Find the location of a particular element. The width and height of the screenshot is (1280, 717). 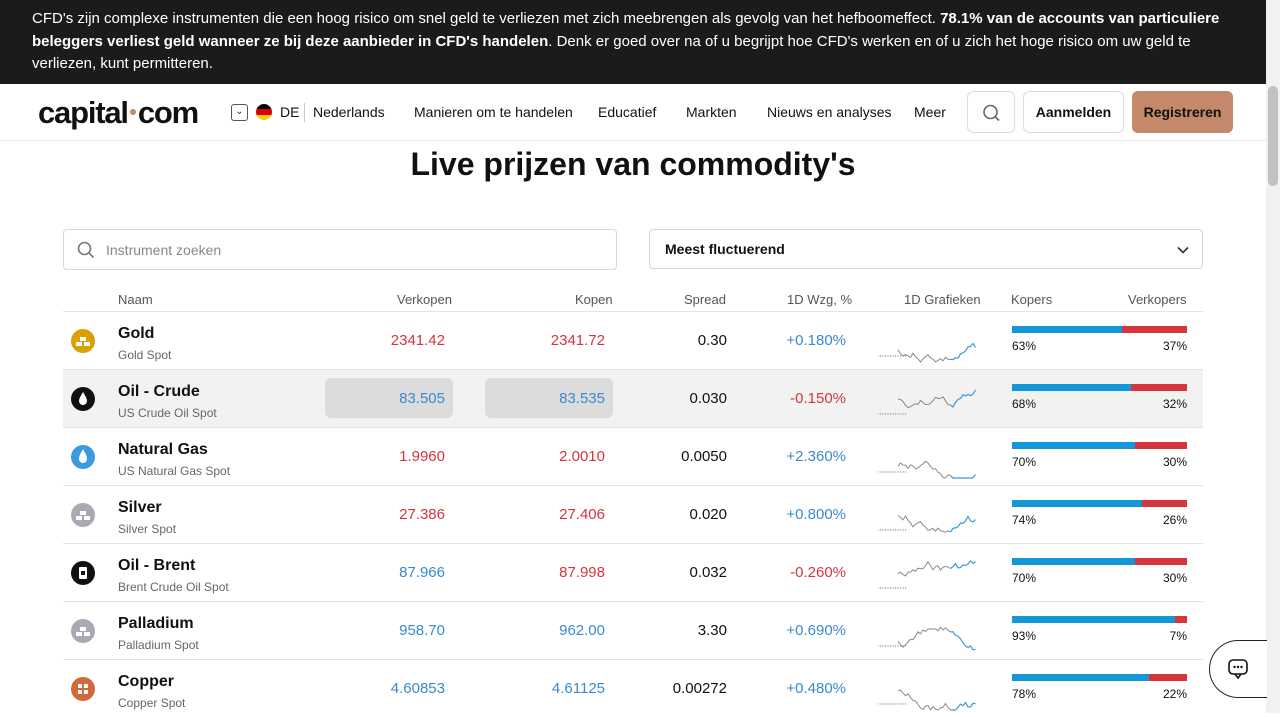

sort-dropdown: Meest fluctuerend is located at coordinates (926, 249).